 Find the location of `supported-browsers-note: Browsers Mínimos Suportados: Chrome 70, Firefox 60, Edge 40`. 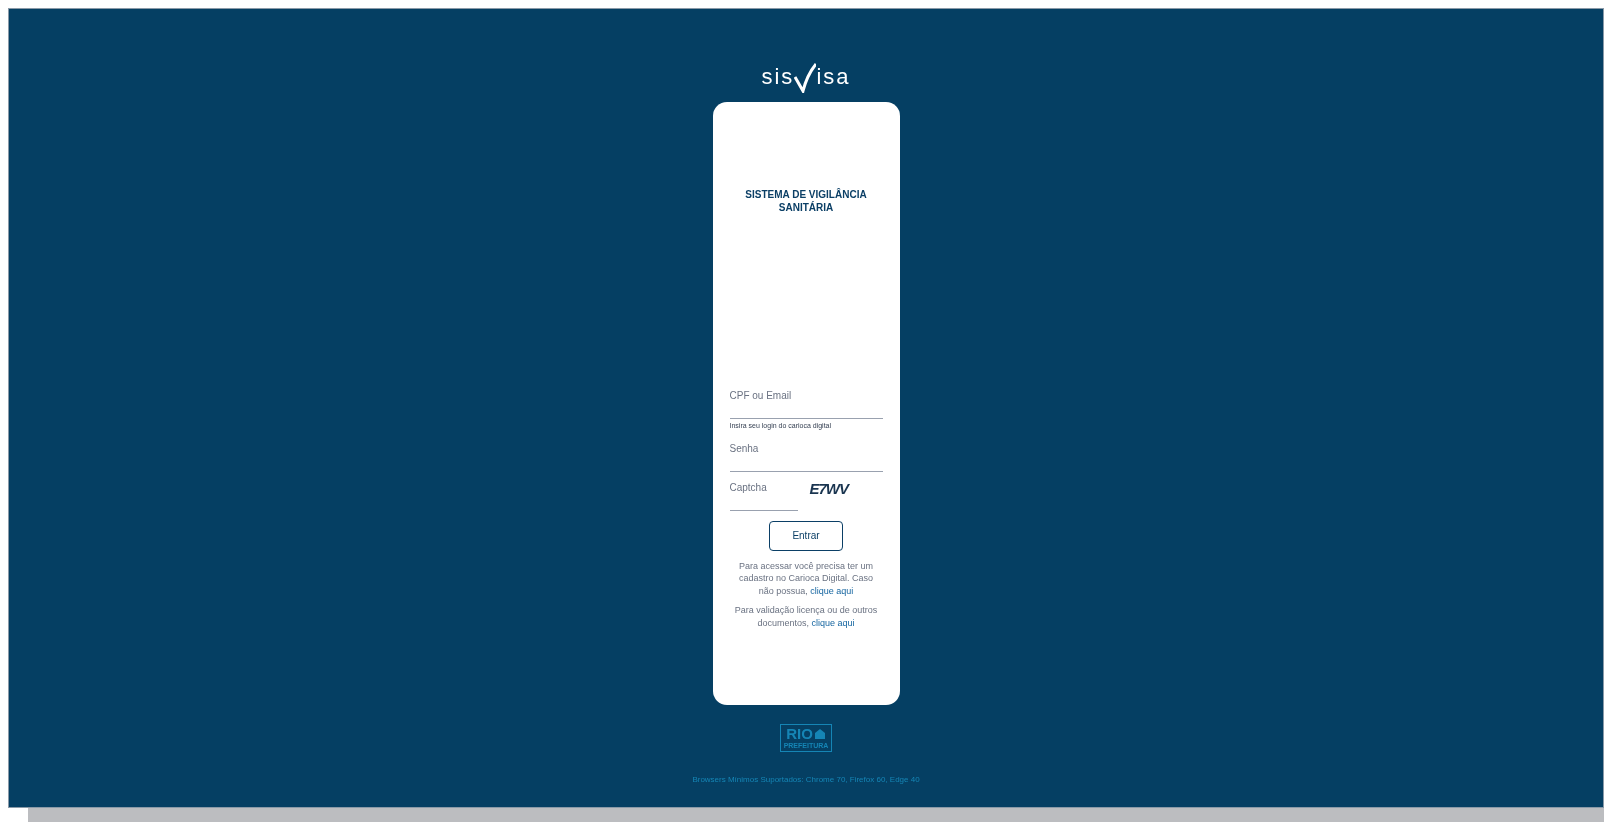

supported-browsers-note: Browsers Mínimos Suportados: Chrome 70, Firefox 60, Edge 40 is located at coordinates (806, 780).